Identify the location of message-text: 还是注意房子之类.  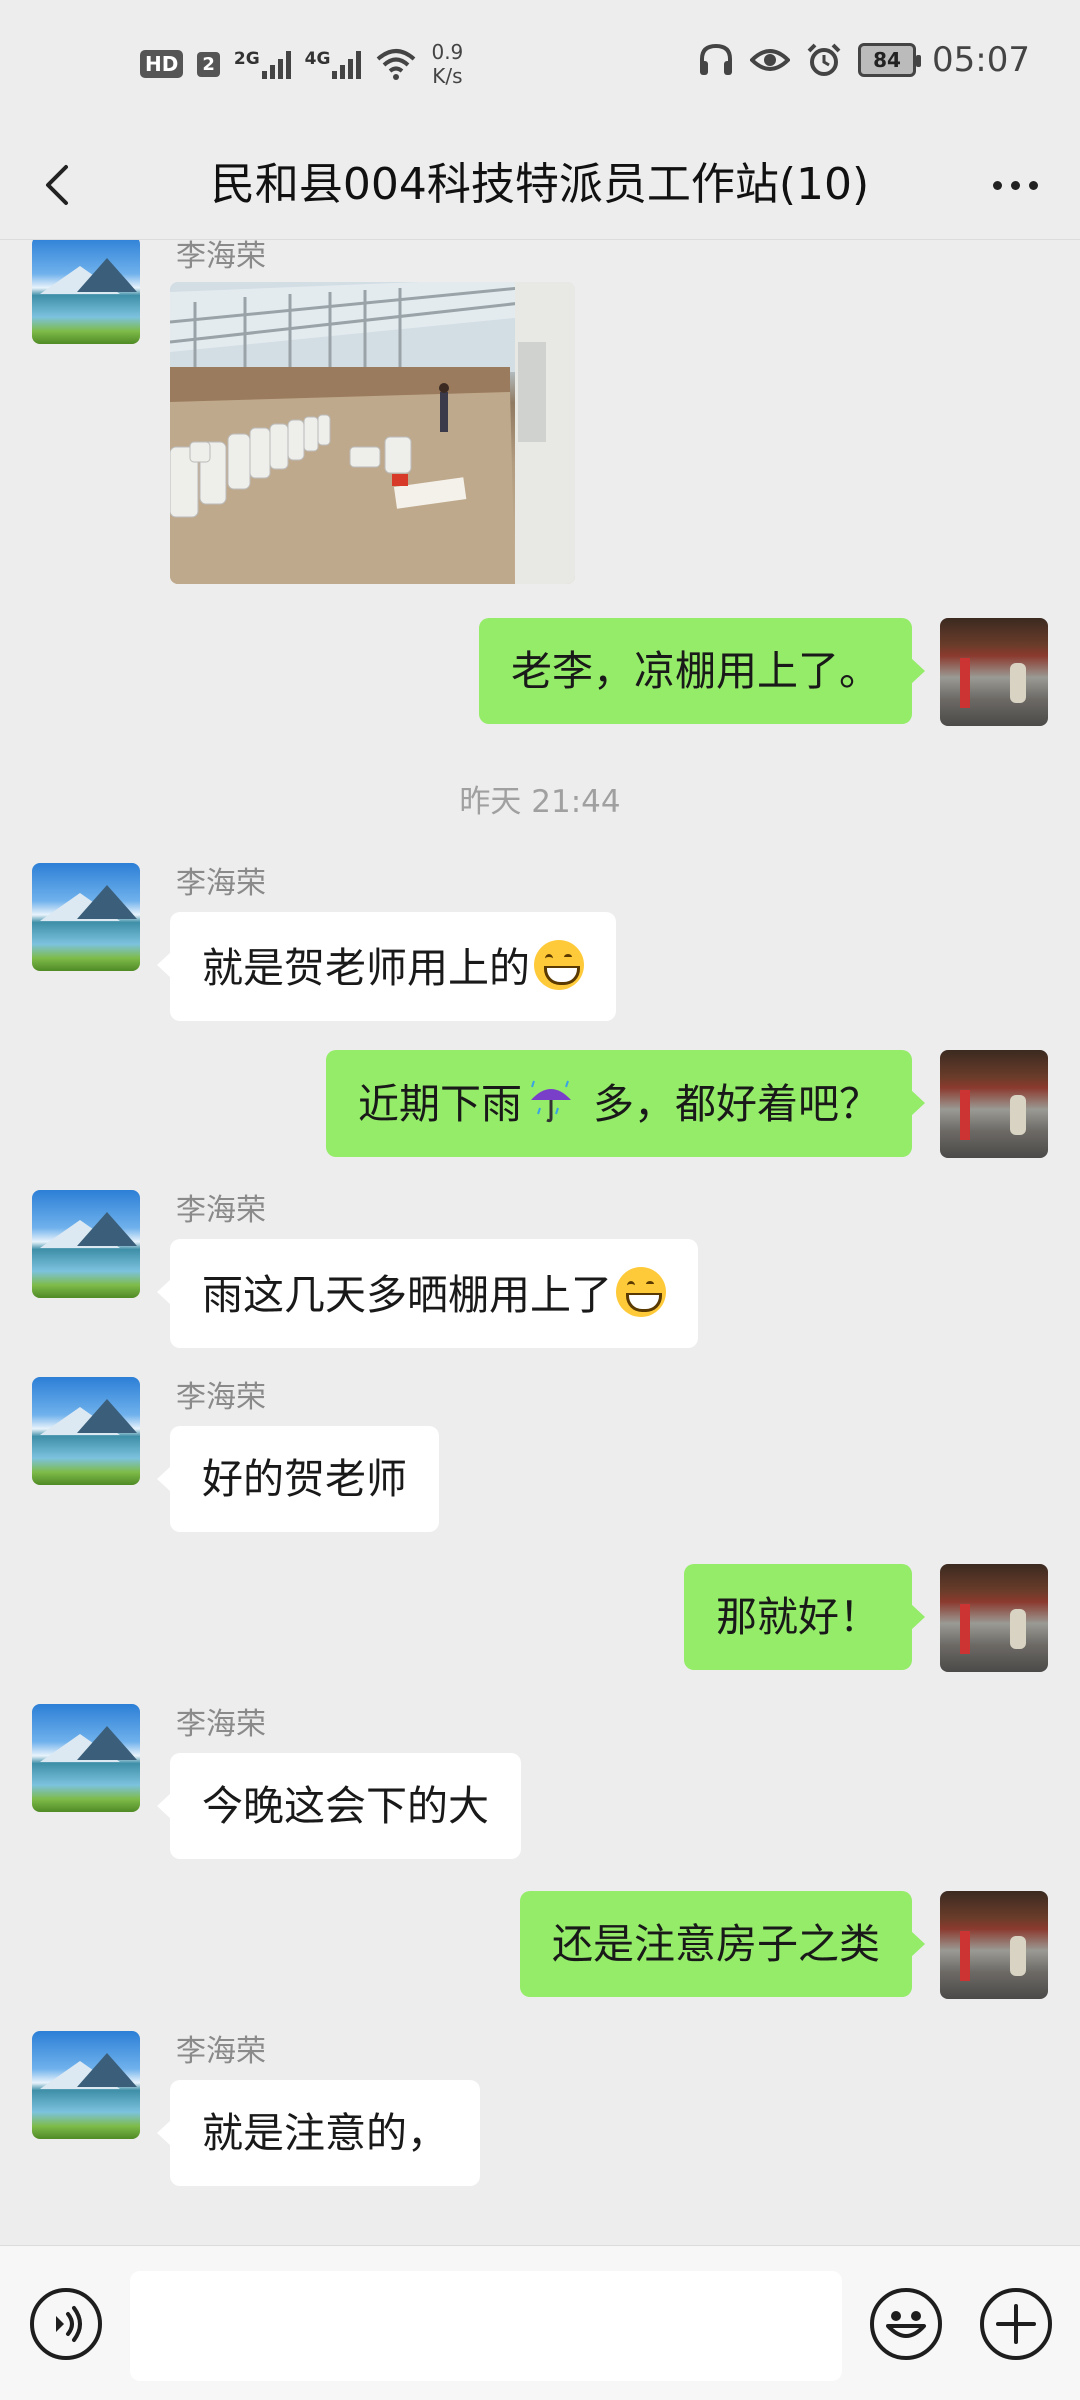
(716, 1944).